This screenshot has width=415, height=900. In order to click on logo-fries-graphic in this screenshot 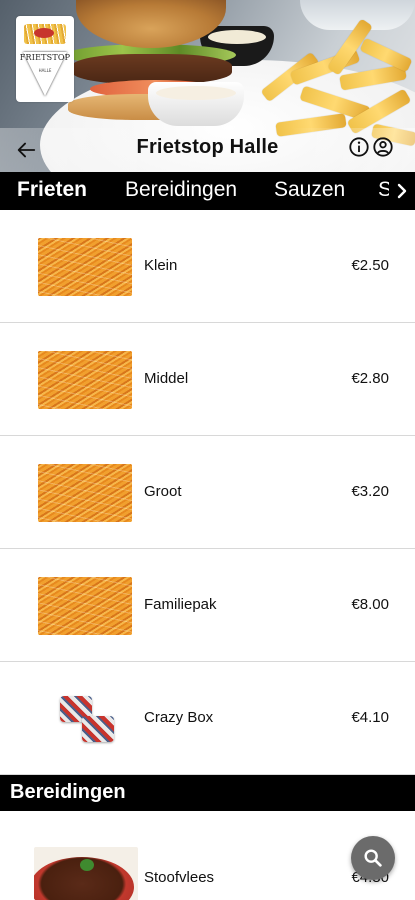, I will do `click(45, 34)`.